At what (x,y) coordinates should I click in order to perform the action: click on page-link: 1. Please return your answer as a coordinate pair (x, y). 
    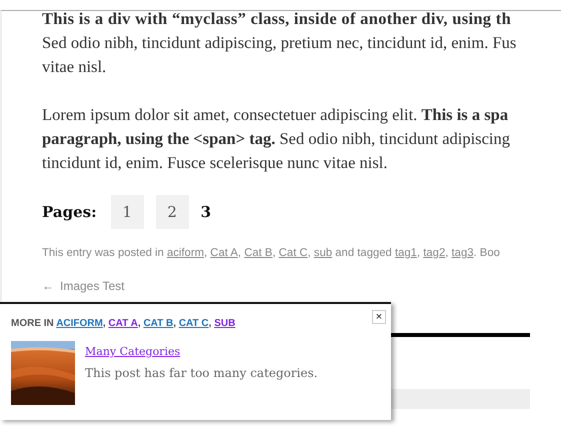
    Looking at the image, I should click on (127, 212).